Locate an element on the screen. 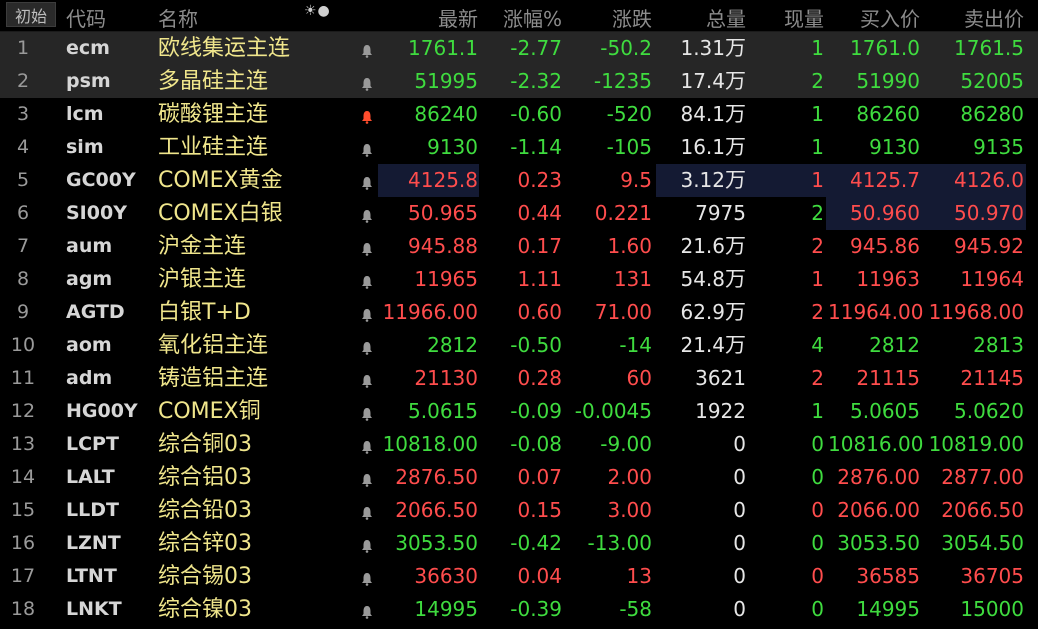 This screenshot has width=1038, height=629. row-last: 2812 is located at coordinates (452, 345).